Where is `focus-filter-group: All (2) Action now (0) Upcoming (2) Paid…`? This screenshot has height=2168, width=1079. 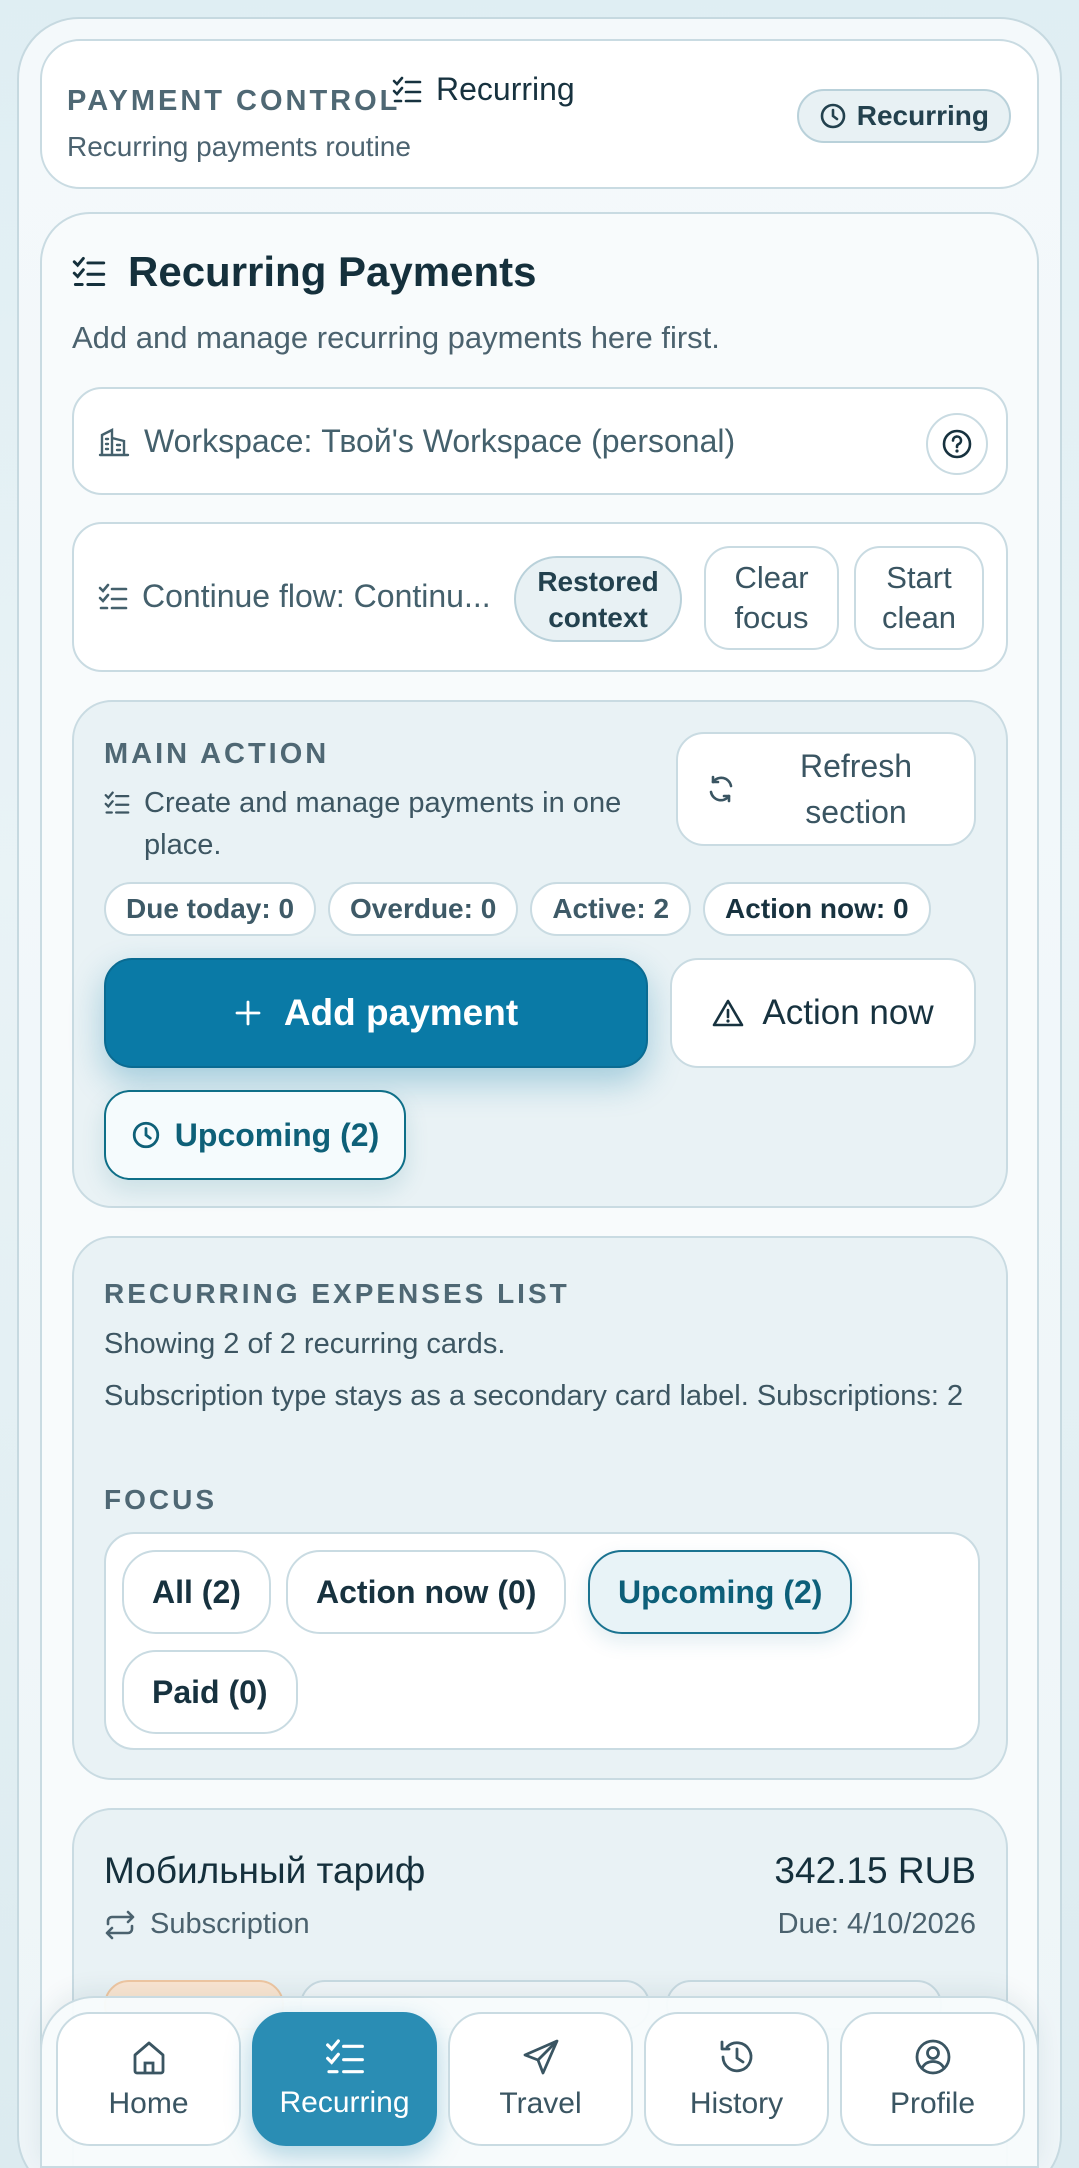
focus-filter-group: All (2) Action now (0) Upcoming (2) Paid… is located at coordinates (542, 1641).